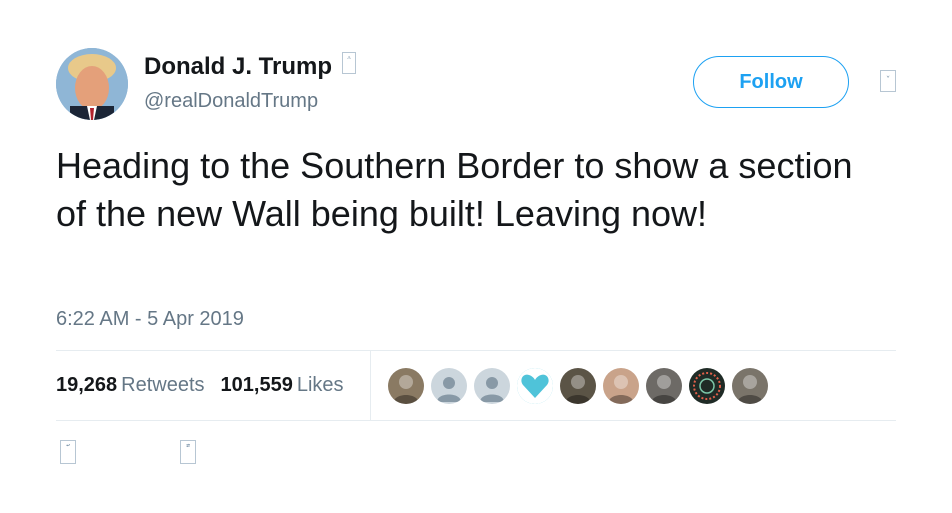 This screenshot has height=513, width=952. Describe the element at coordinates (87, 385) in the screenshot. I see `retweets-count: 19,268` at that location.